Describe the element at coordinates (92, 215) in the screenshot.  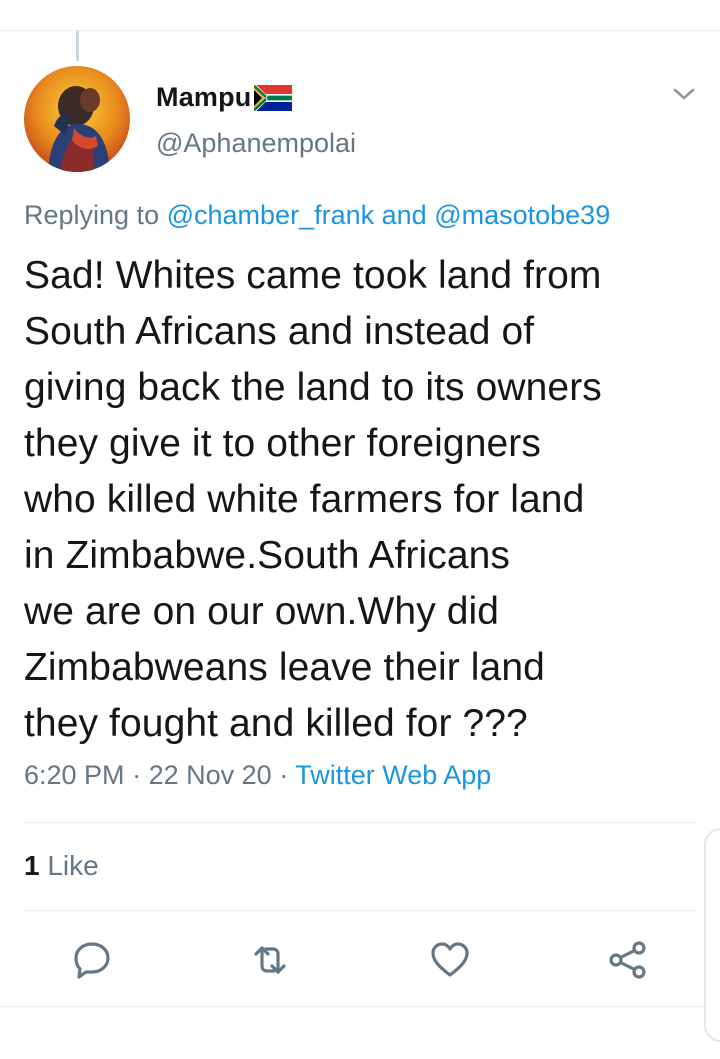
I see `replying-to-label: Replying to` at that location.